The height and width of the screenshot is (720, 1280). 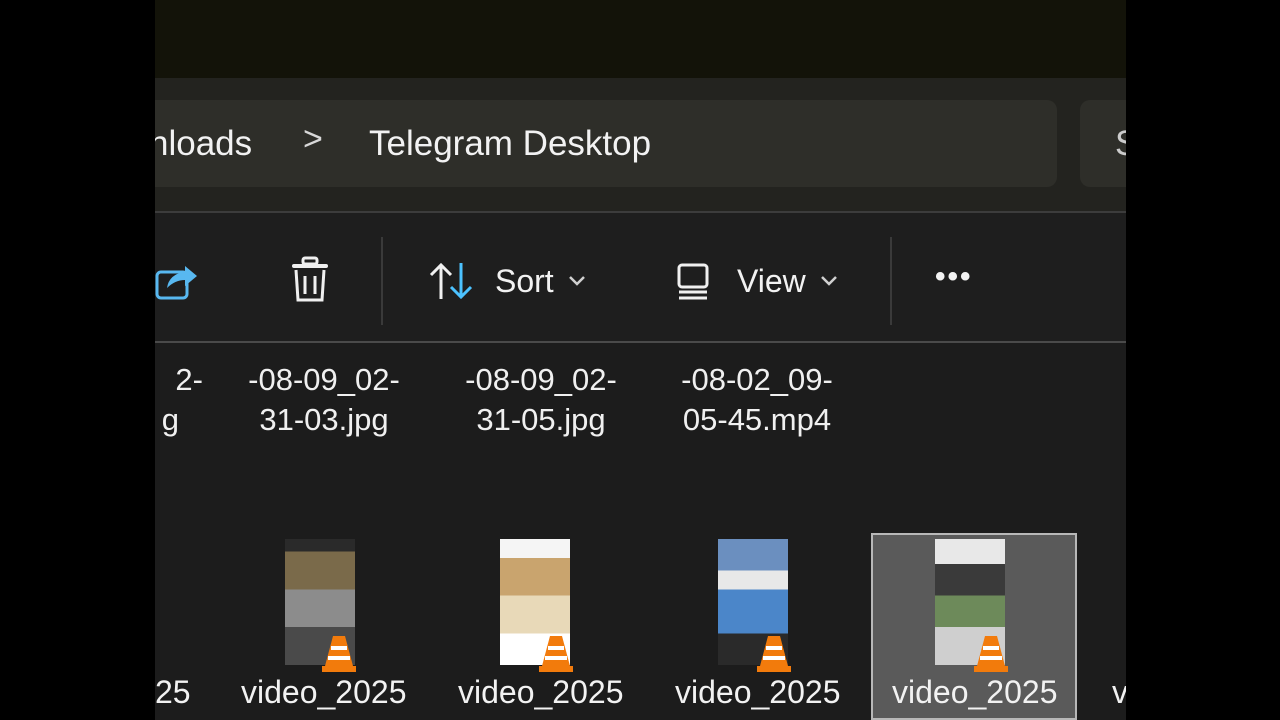 I want to click on sort-button: Sort, so click(x=506, y=281).